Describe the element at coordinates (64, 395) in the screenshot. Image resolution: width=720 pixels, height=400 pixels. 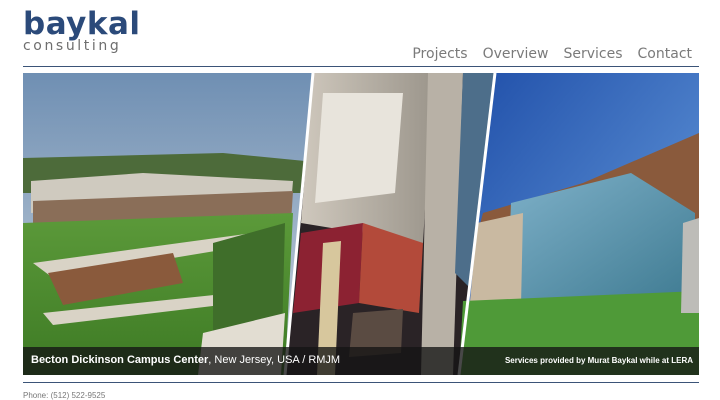
I see `footer-phone: Phone: (512) 522-9525` at that location.